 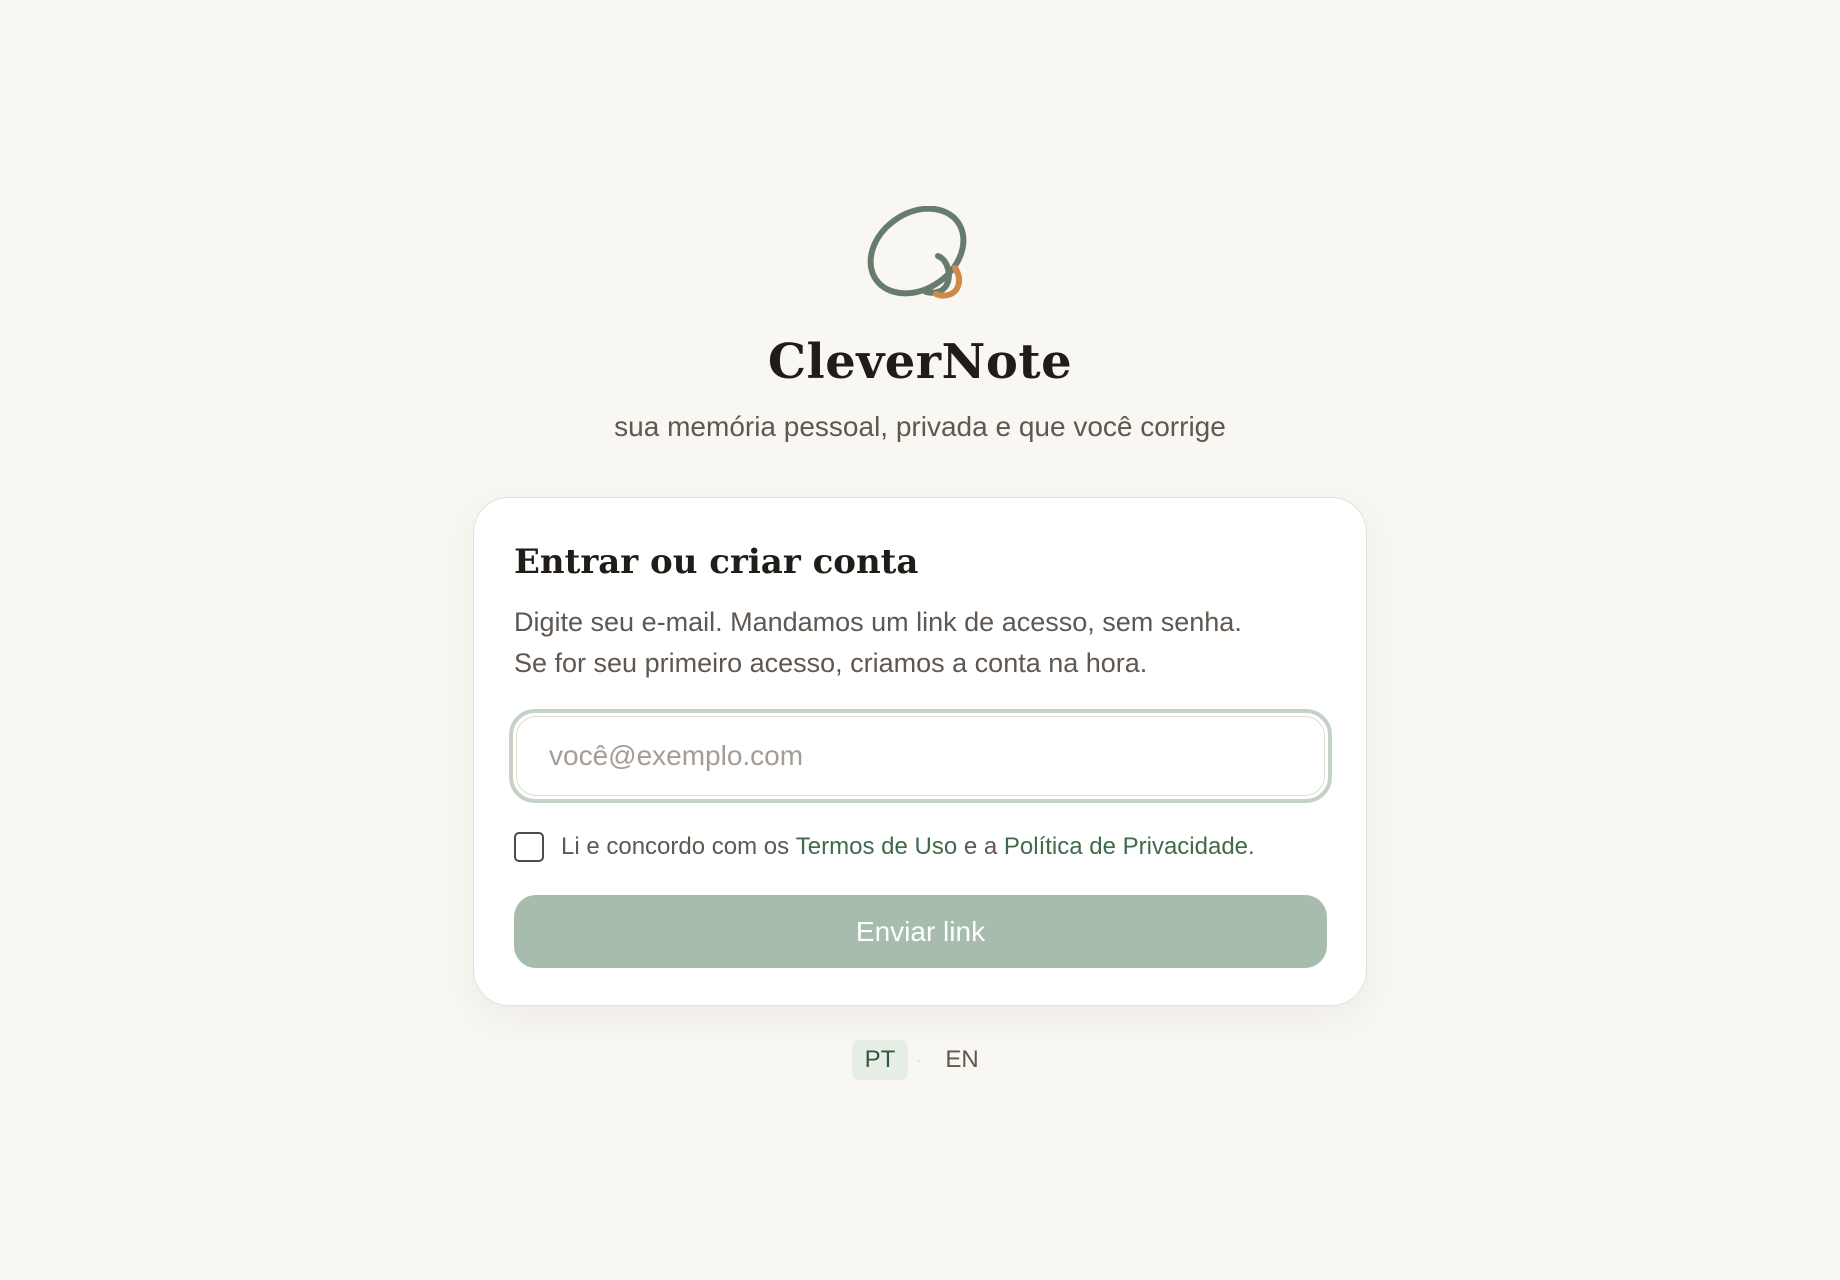 I want to click on terms-link: Termos de Uso, so click(x=876, y=847).